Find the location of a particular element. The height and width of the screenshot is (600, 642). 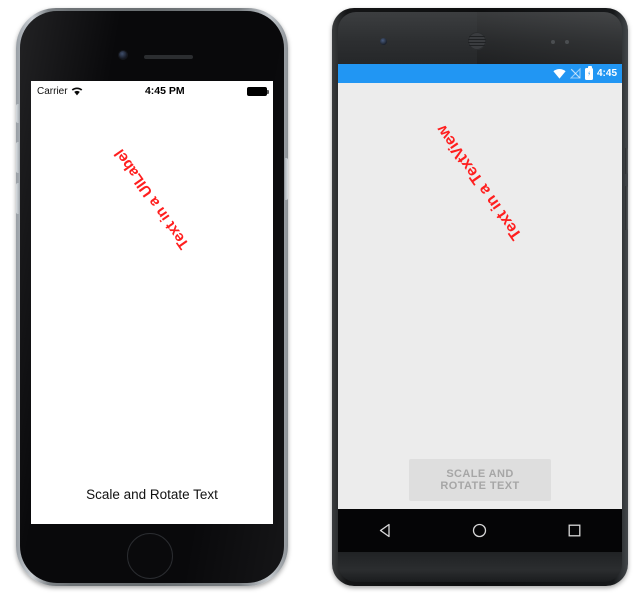

android-status-bar: 4:45 is located at coordinates (480, 73).